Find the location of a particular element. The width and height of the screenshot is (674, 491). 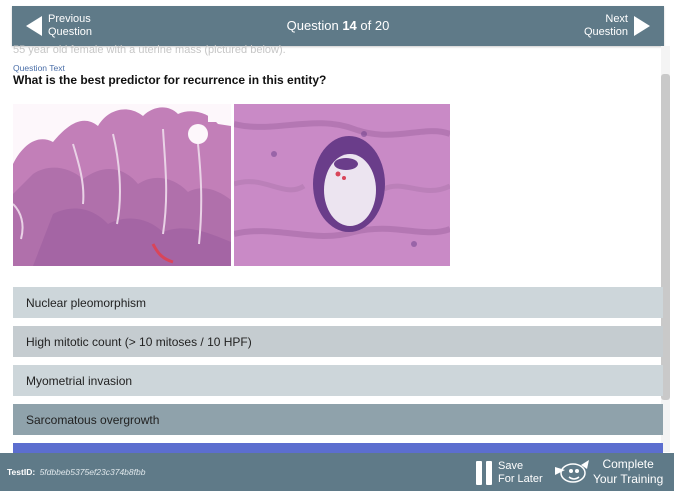

test-id: TestID: 5fdbbeb5375ef23c374b8fbb is located at coordinates (76, 472).